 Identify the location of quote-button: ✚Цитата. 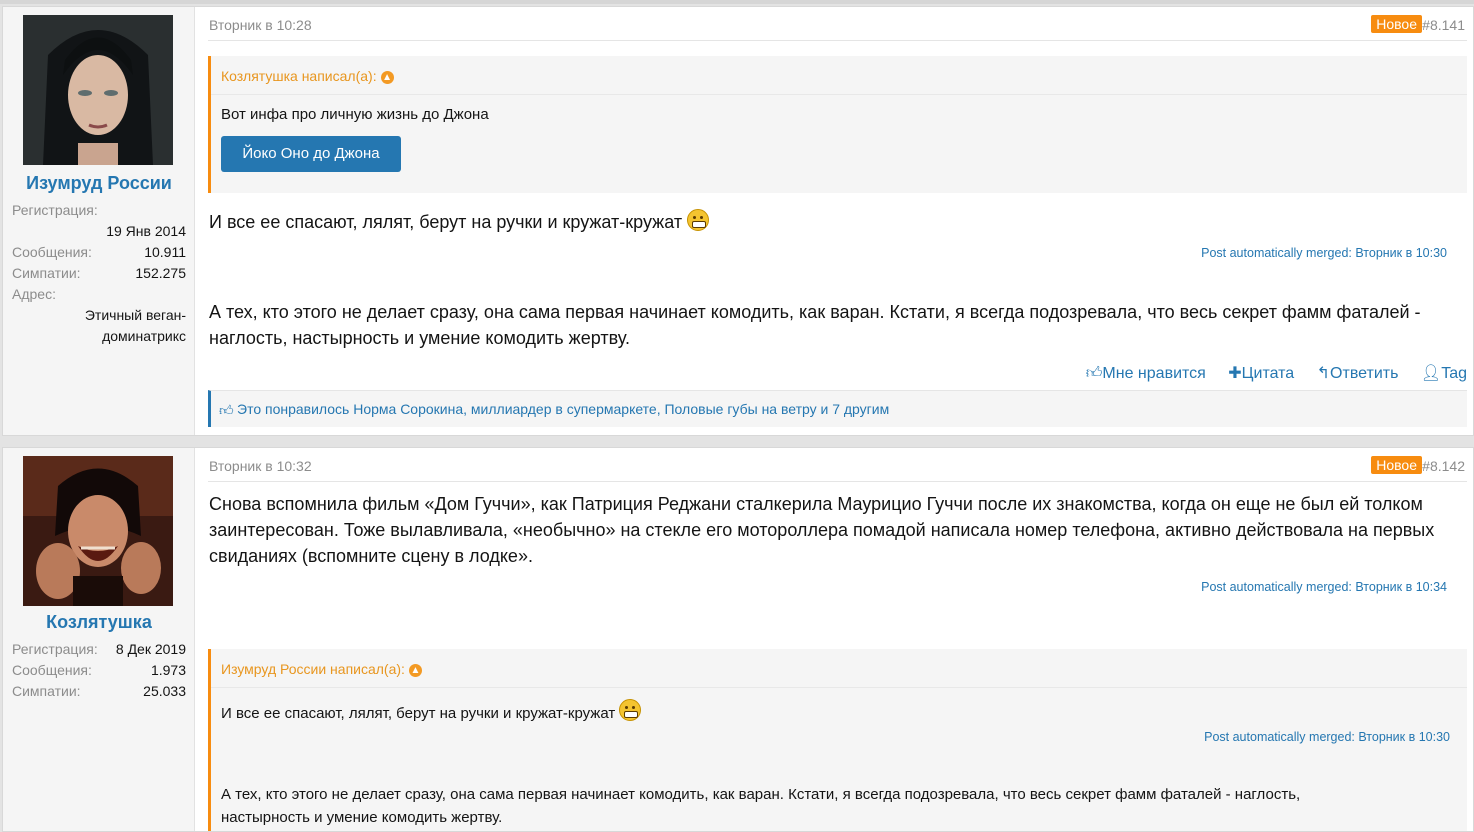
(1261, 373).